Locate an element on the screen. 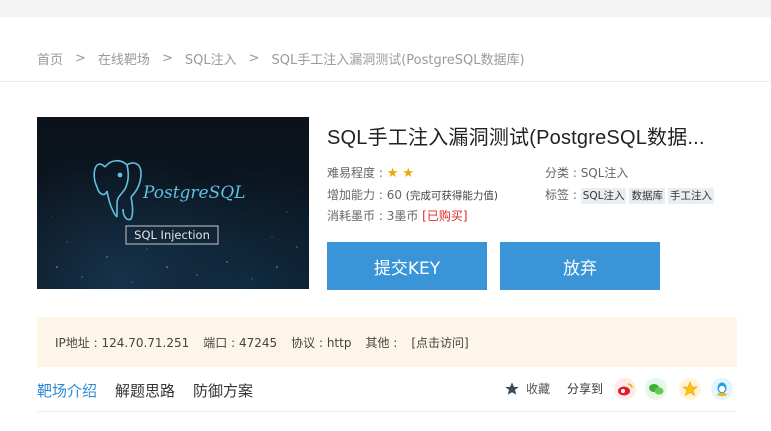 Image resolution: width=771 pixels, height=431 pixels. favorite-label: 收藏 is located at coordinates (538, 389).